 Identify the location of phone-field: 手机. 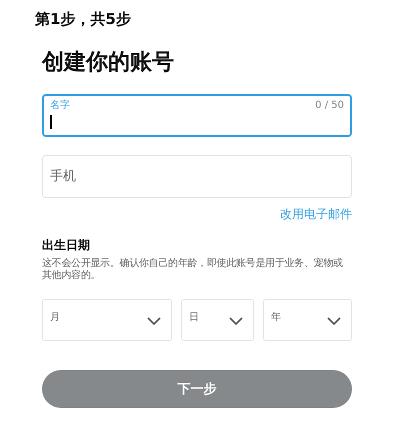
(197, 176).